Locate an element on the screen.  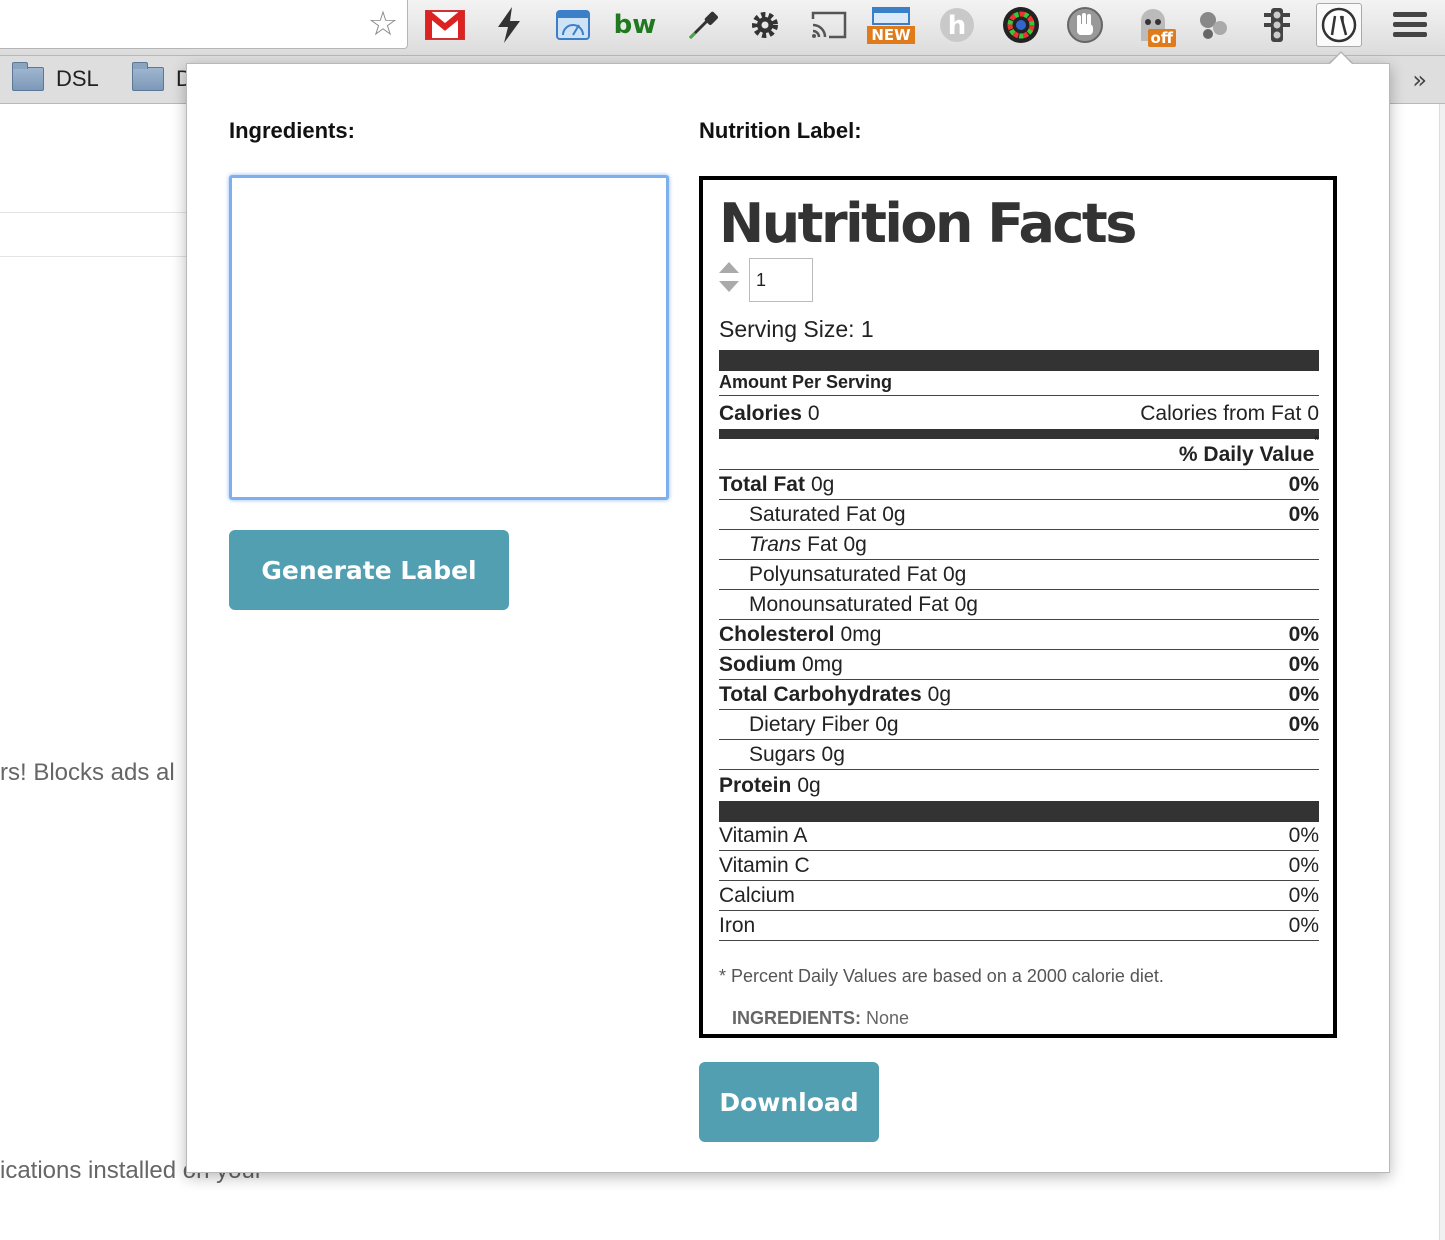
nutrient-row-trans-fat: Trans Fat 0g is located at coordinates (1019, 545).